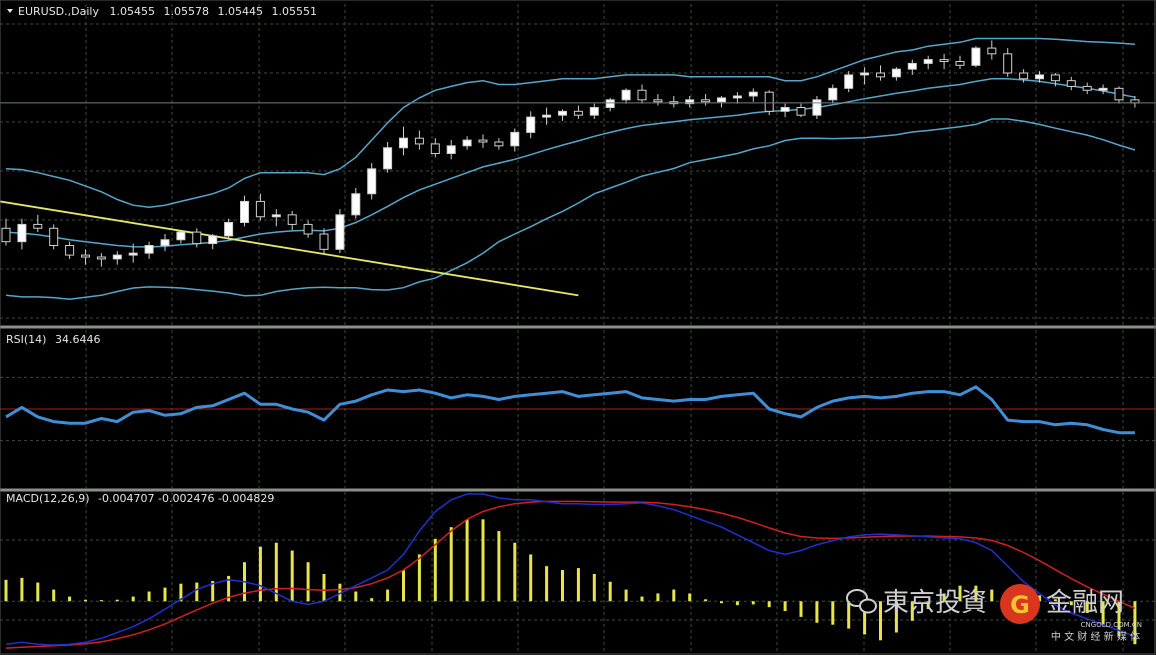 This screenshot has width=1156, height=655. What do you see at coordinates (186, 498) in the screenshot?
I see `macd-values: -0.004707 -0.002476 -0.004829` at bounding box center [186, 498].